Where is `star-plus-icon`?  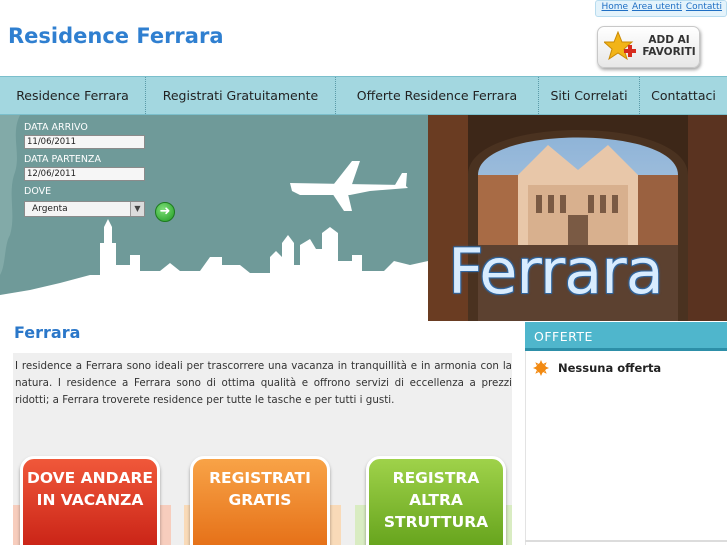
star-plus-icon is located at coordinates (620, 46).